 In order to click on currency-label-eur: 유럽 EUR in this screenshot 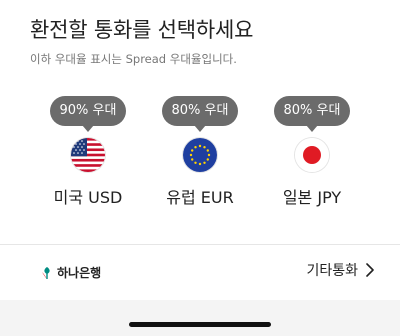, I will do `click(200, 197)`.